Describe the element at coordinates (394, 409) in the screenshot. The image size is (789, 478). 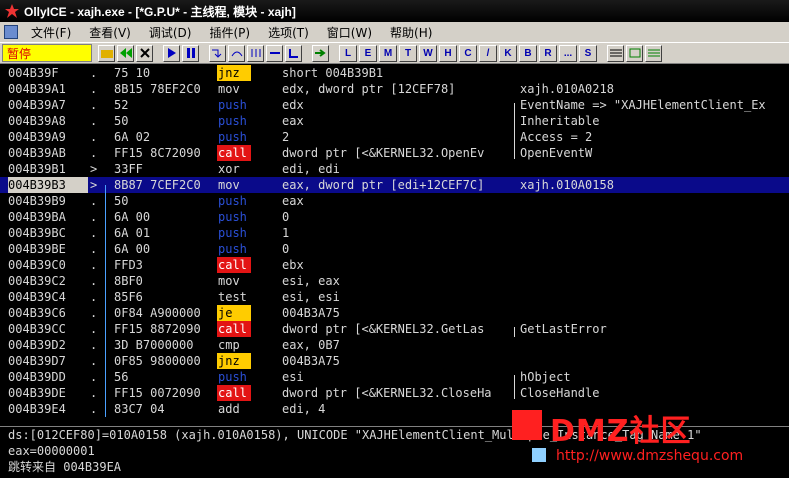
I see `disasm-row: 004B39E4. 83C7 04 add edi, 4` at that location.